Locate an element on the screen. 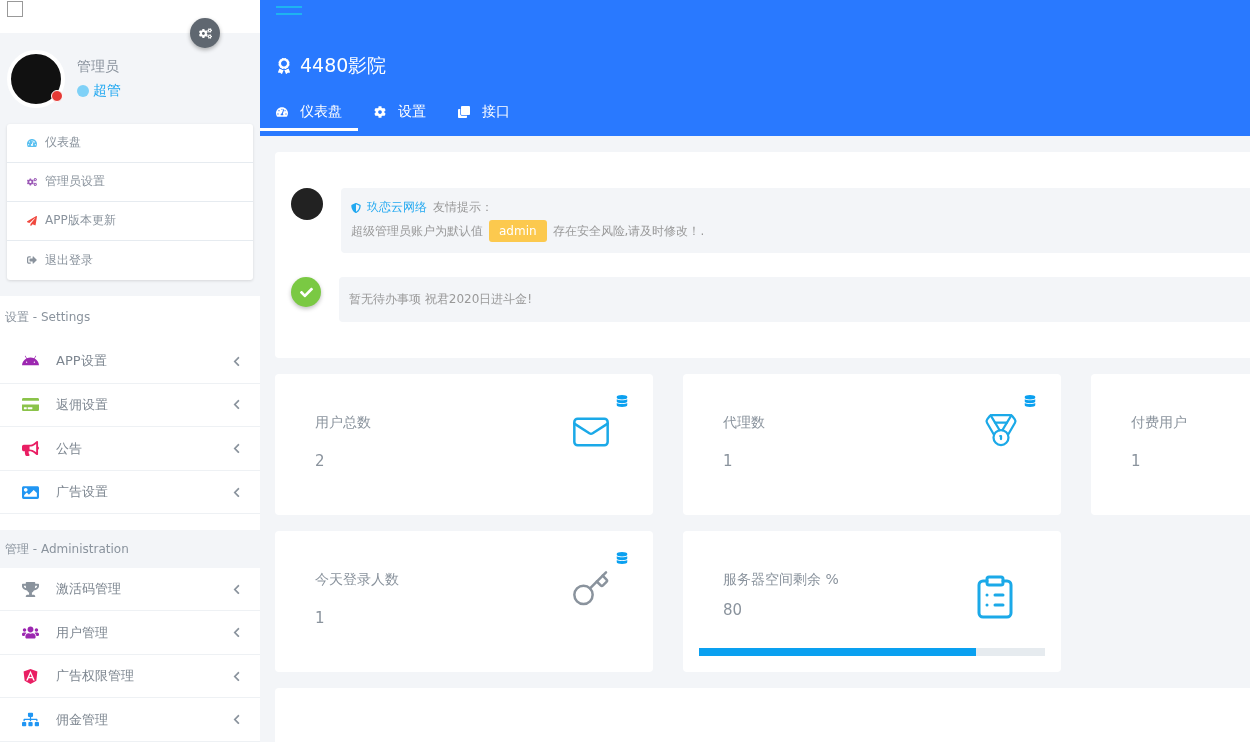 The image size is (1250, 742). checkbox is located at coordinates (15, 9).